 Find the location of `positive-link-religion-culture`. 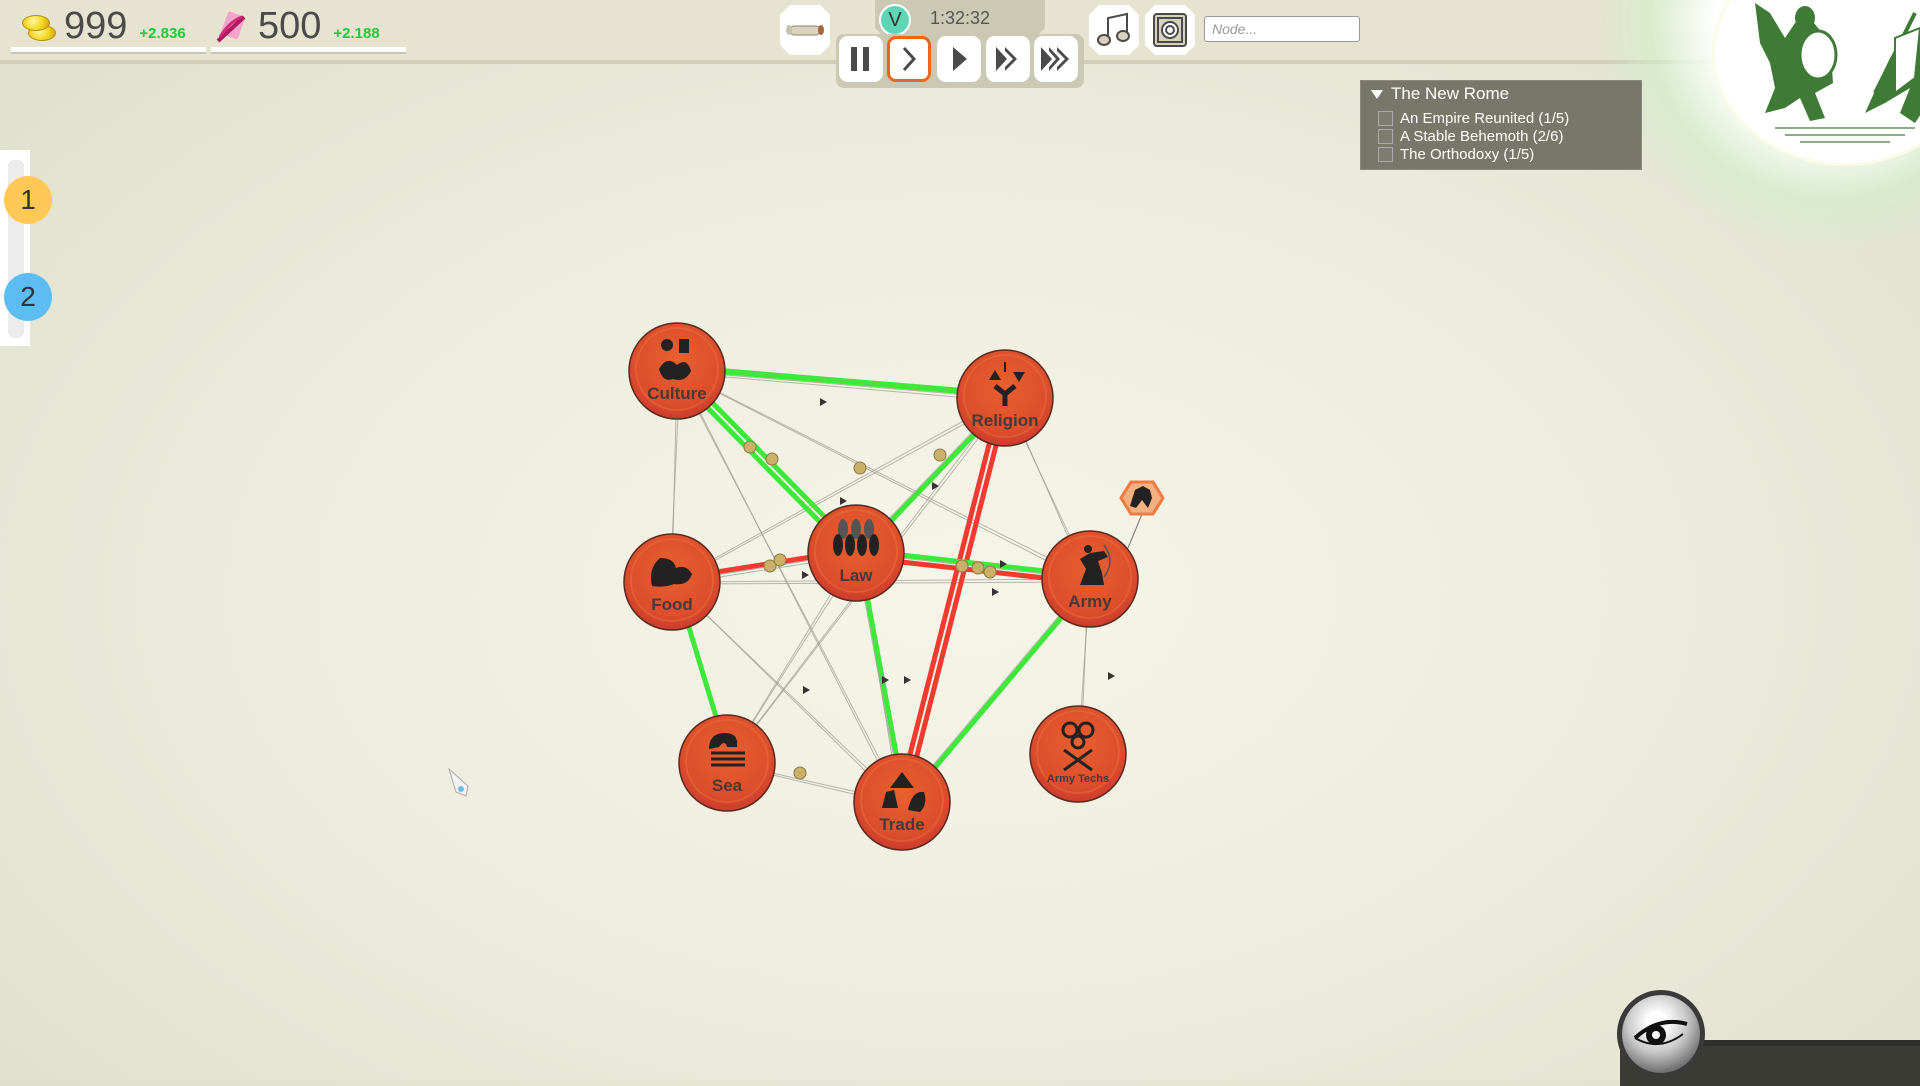

positive-link-religion-culture is located at coordinates (841, 380).